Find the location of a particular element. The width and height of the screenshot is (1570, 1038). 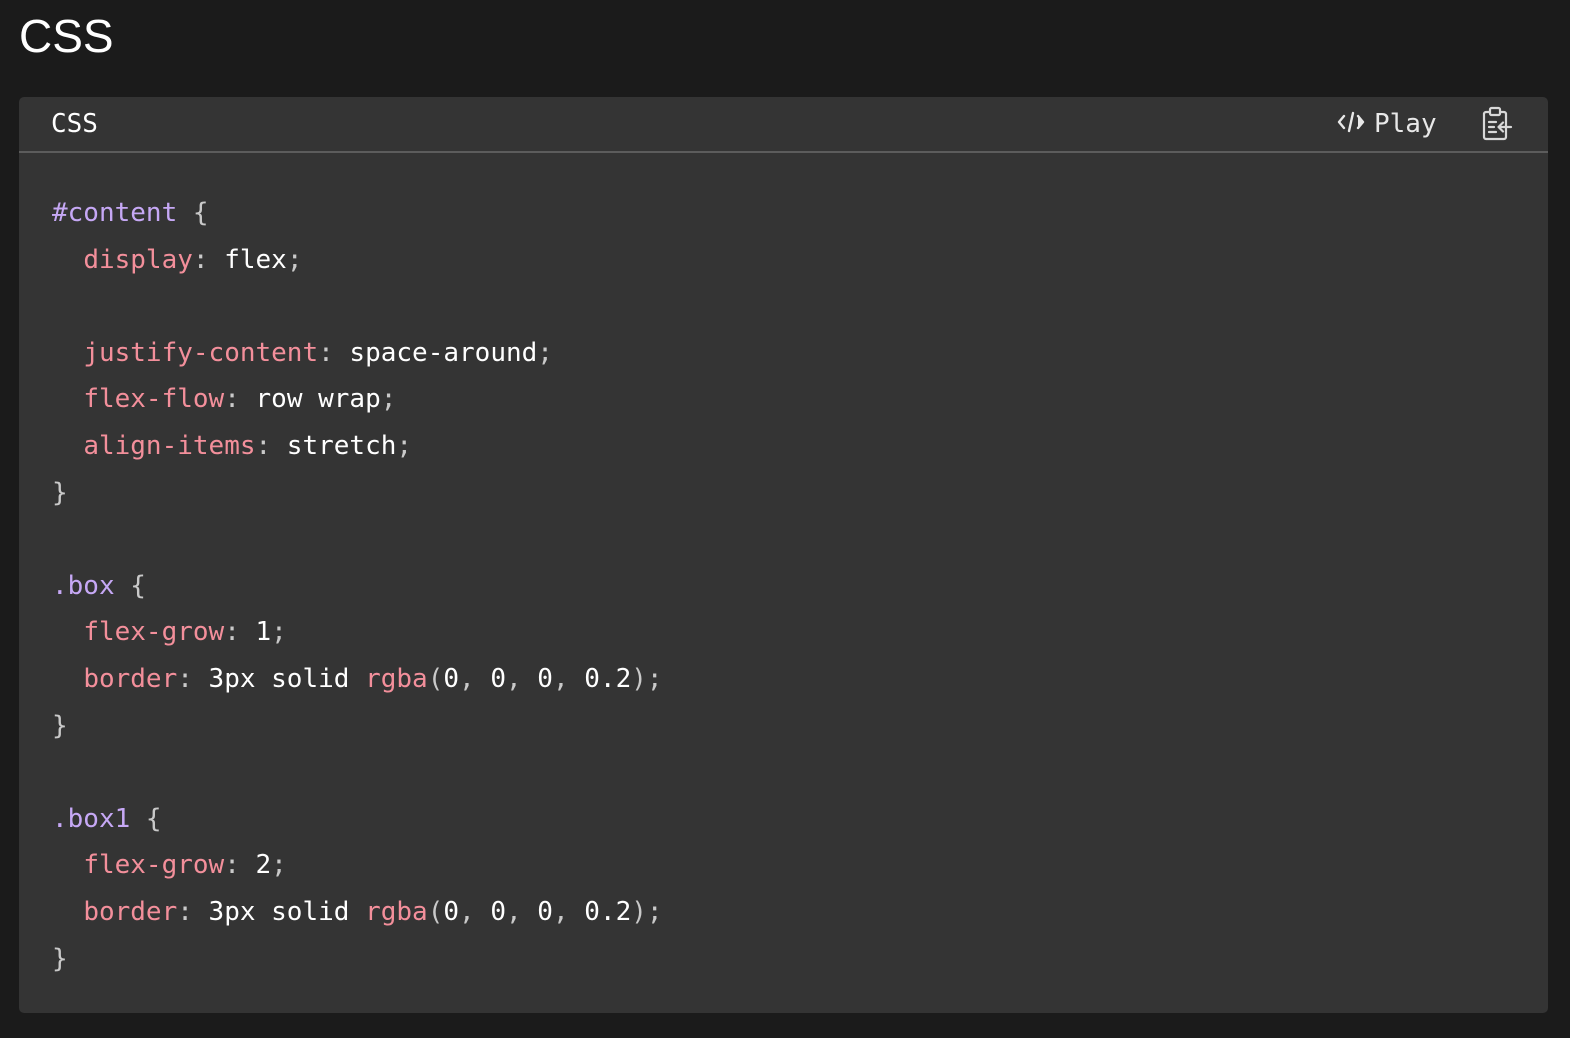

clipboard-copy-icon is located at coordinates (1497, 126).